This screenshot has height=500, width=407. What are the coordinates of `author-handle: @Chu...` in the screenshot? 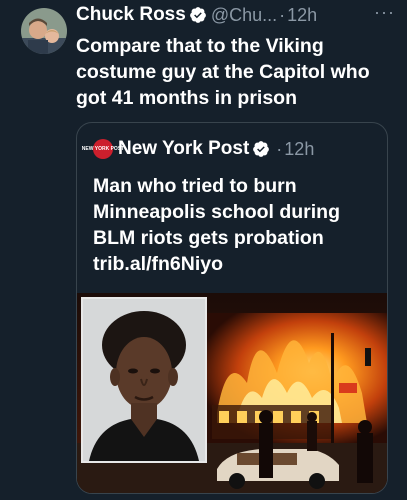 It's located at (244, 15).